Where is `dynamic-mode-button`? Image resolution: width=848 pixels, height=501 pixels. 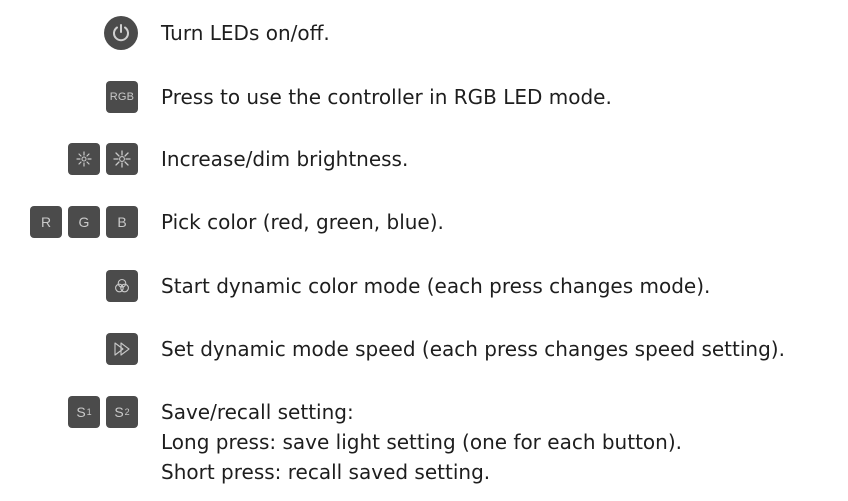 dynamic-mode-button is located at coordinates (122, 286).